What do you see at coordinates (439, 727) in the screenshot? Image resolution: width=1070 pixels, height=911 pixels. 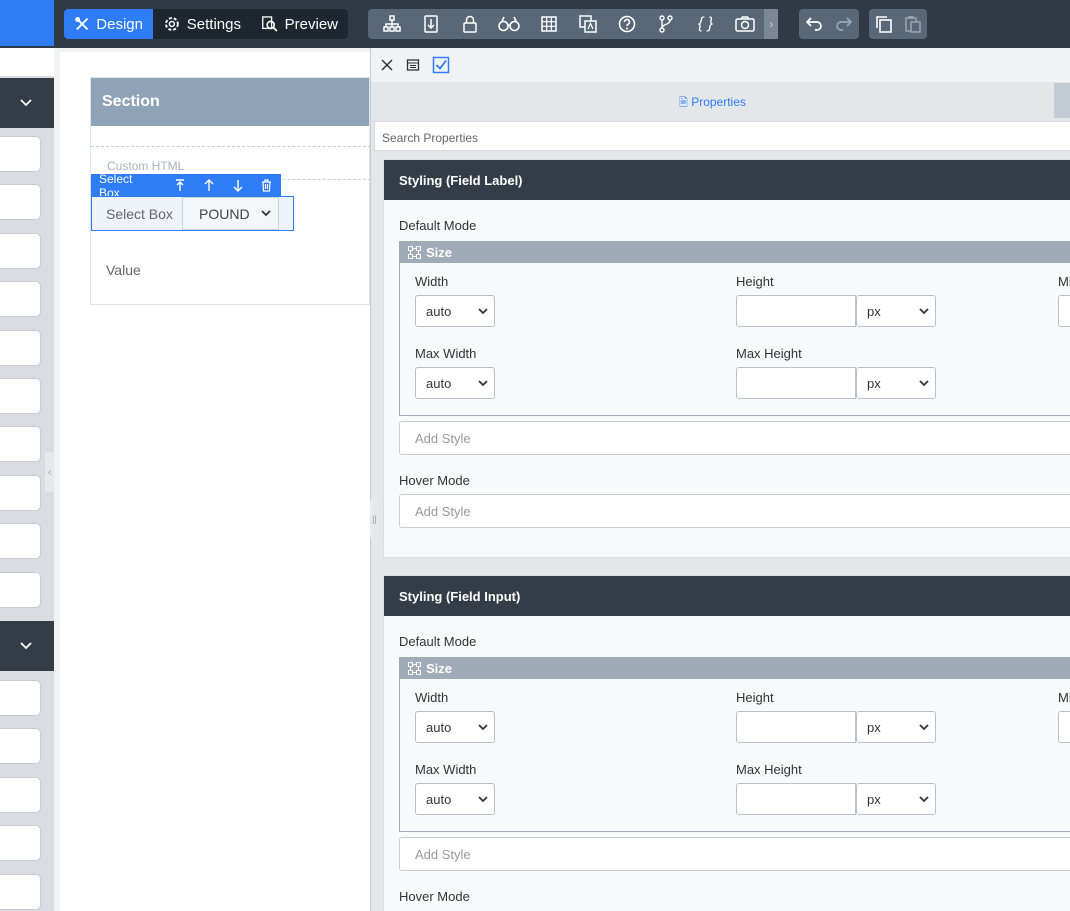 I see `width-value: auto` at bounding box center [439, 727].